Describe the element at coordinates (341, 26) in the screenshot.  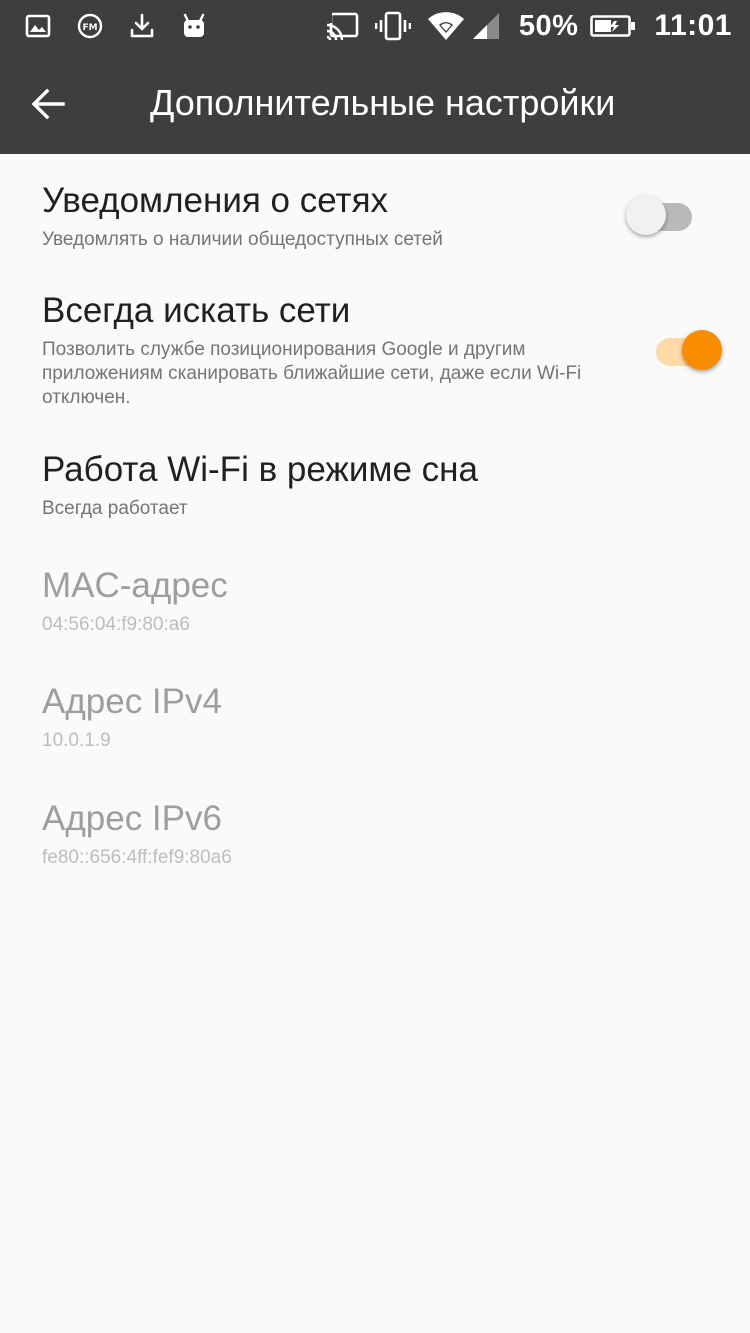
I see `cast-icon` at that location.